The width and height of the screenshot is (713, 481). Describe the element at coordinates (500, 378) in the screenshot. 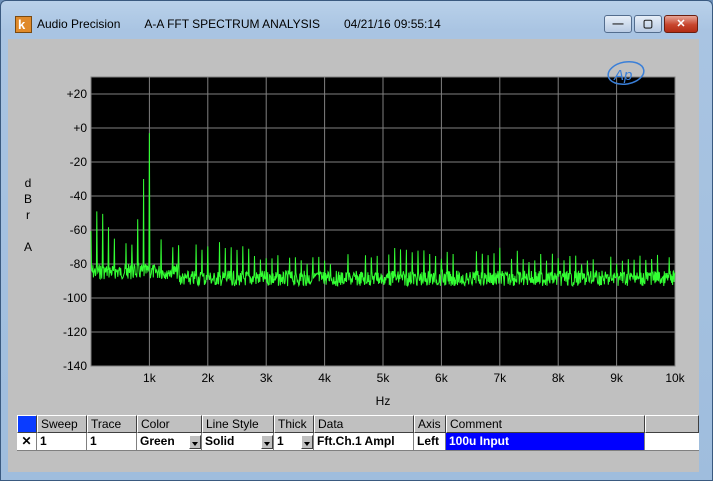

I see `x-tick-label: 7k` at that location.